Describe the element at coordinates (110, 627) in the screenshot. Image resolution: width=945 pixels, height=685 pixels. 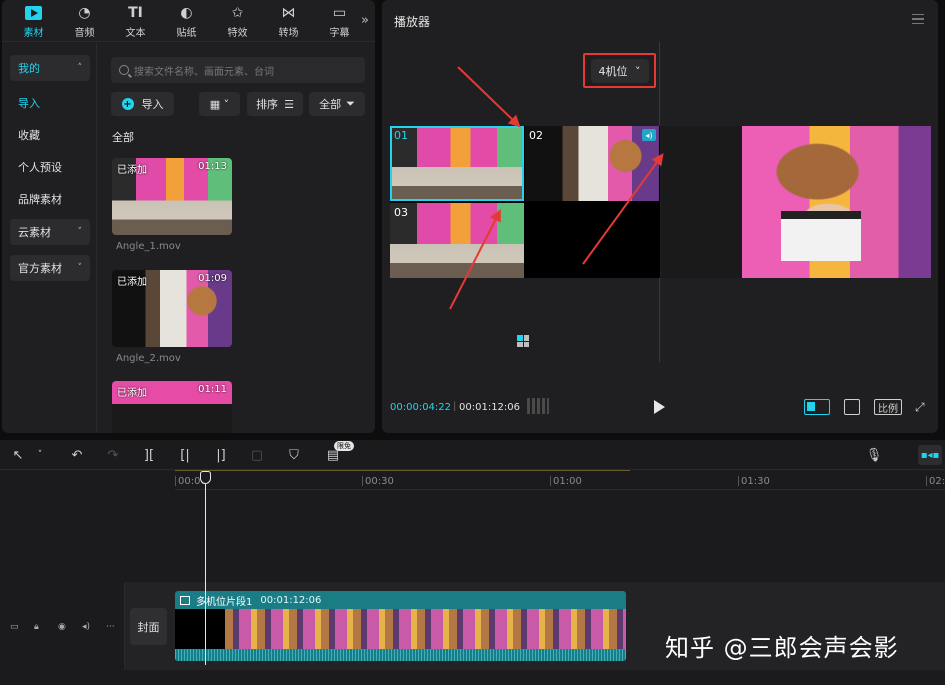
I see `more-icon: ···` at that location.